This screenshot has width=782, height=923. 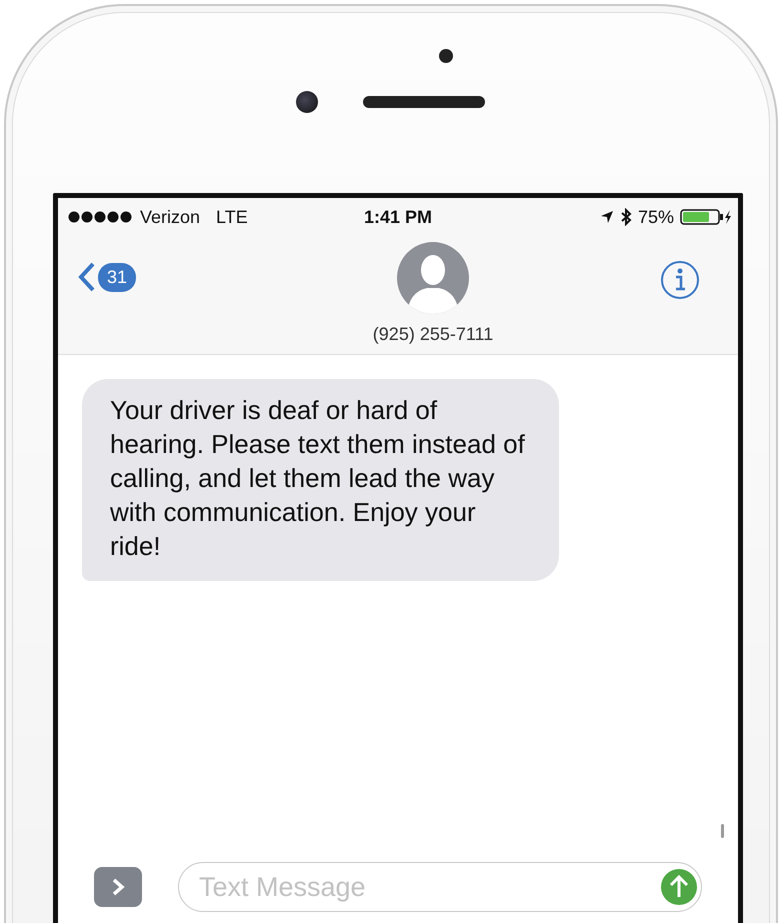 I want to click on signal-dots-icon, so click(x=101, y=217).